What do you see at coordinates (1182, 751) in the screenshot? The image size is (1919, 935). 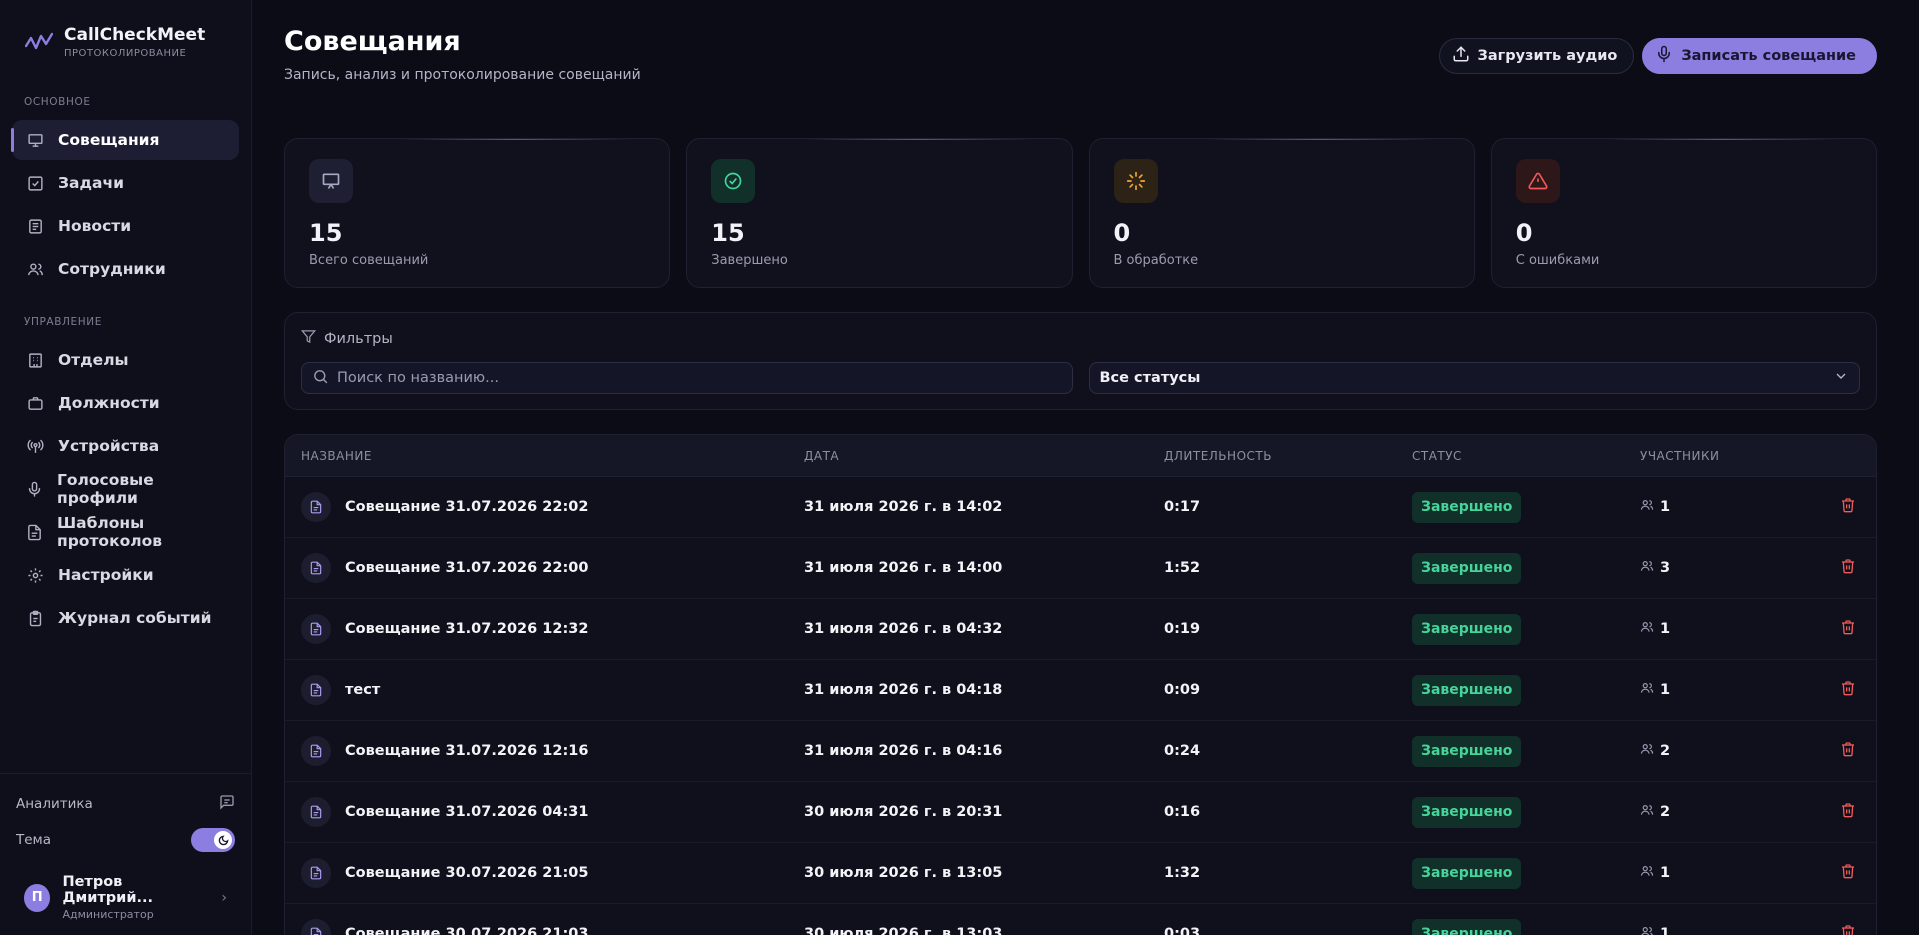 I see `meeting-duration: 0:24` at bounding box center [1182, 751].